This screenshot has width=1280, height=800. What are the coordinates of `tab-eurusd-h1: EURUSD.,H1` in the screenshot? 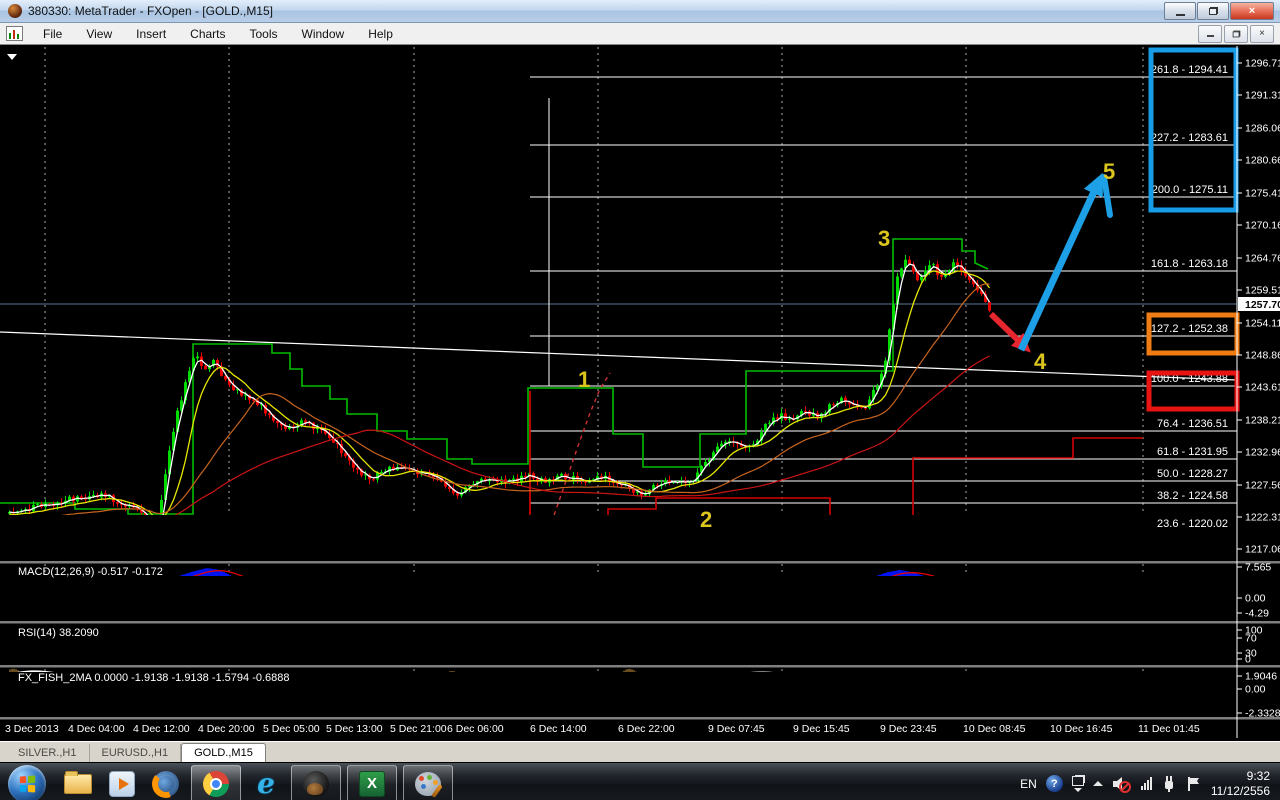 It's located at (136, 753).